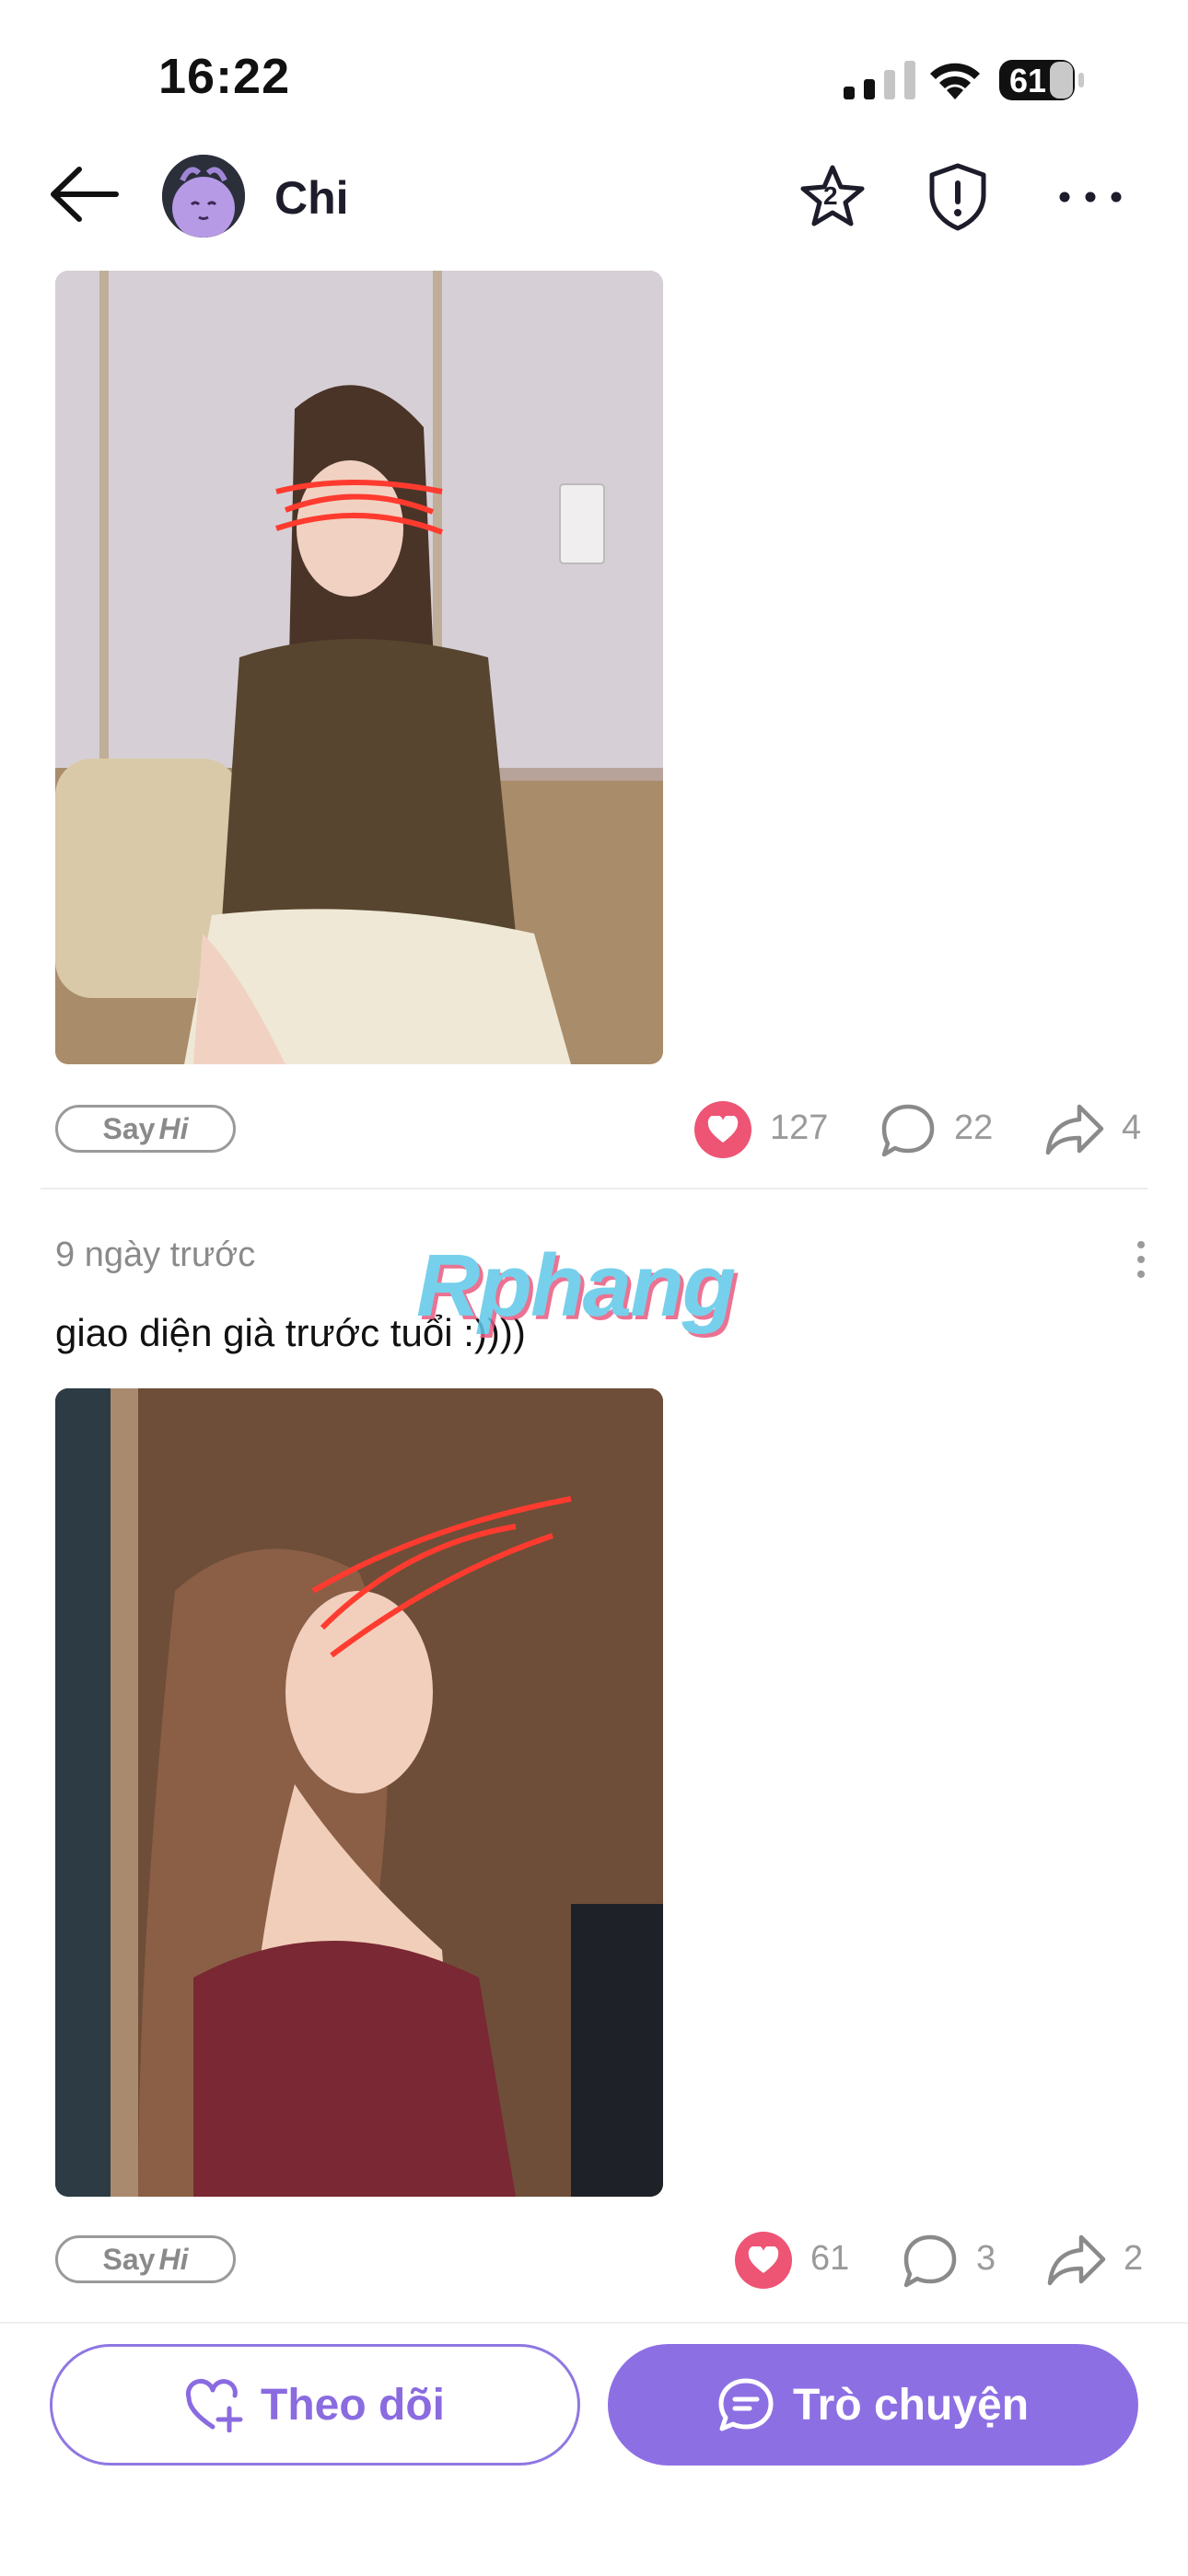 Image resolution: width=1188 pixels, height=2576 pixels. I want to click on battery-icon: 61, so click(1042, 80).